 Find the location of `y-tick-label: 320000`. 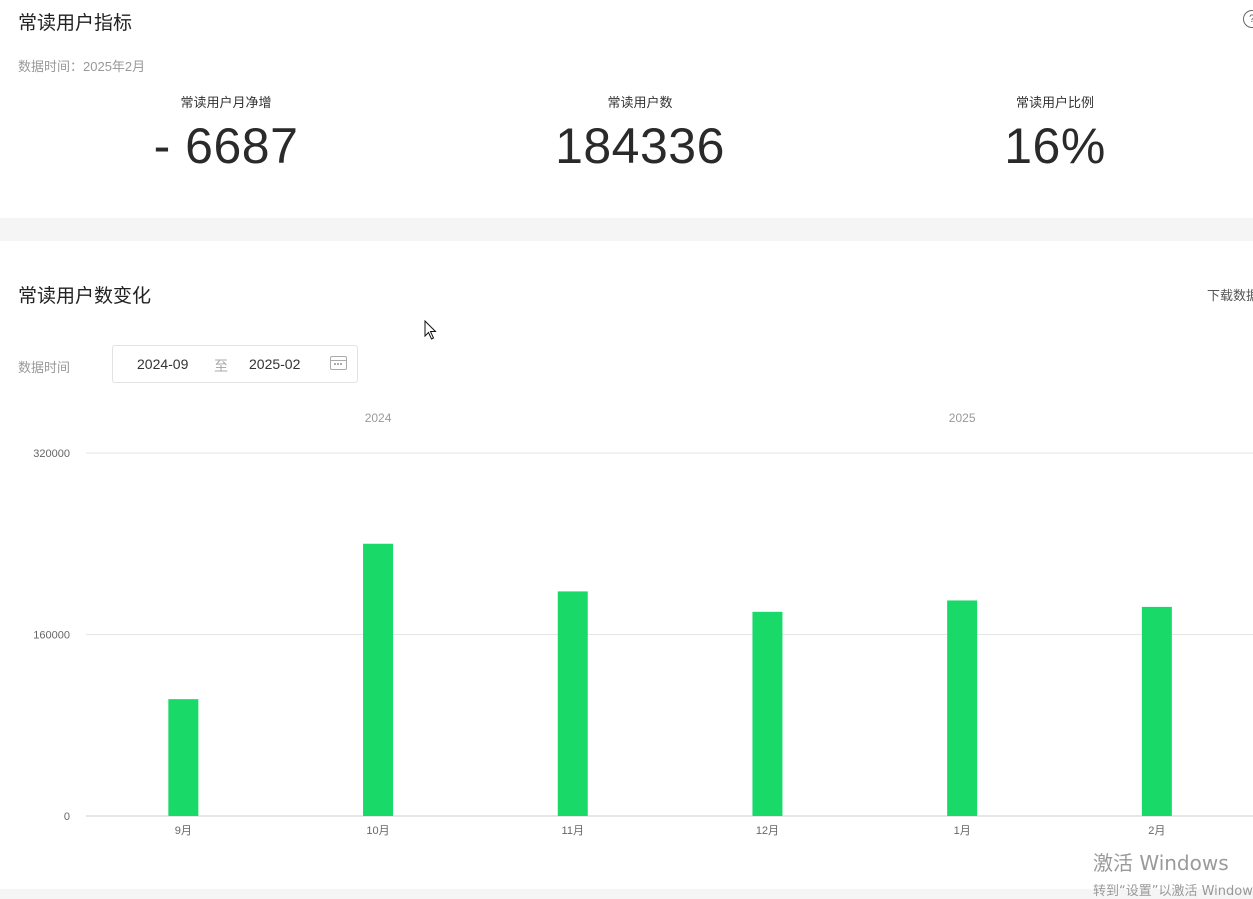

y-tick-label: 320000 is located at coordinates (51, 454).